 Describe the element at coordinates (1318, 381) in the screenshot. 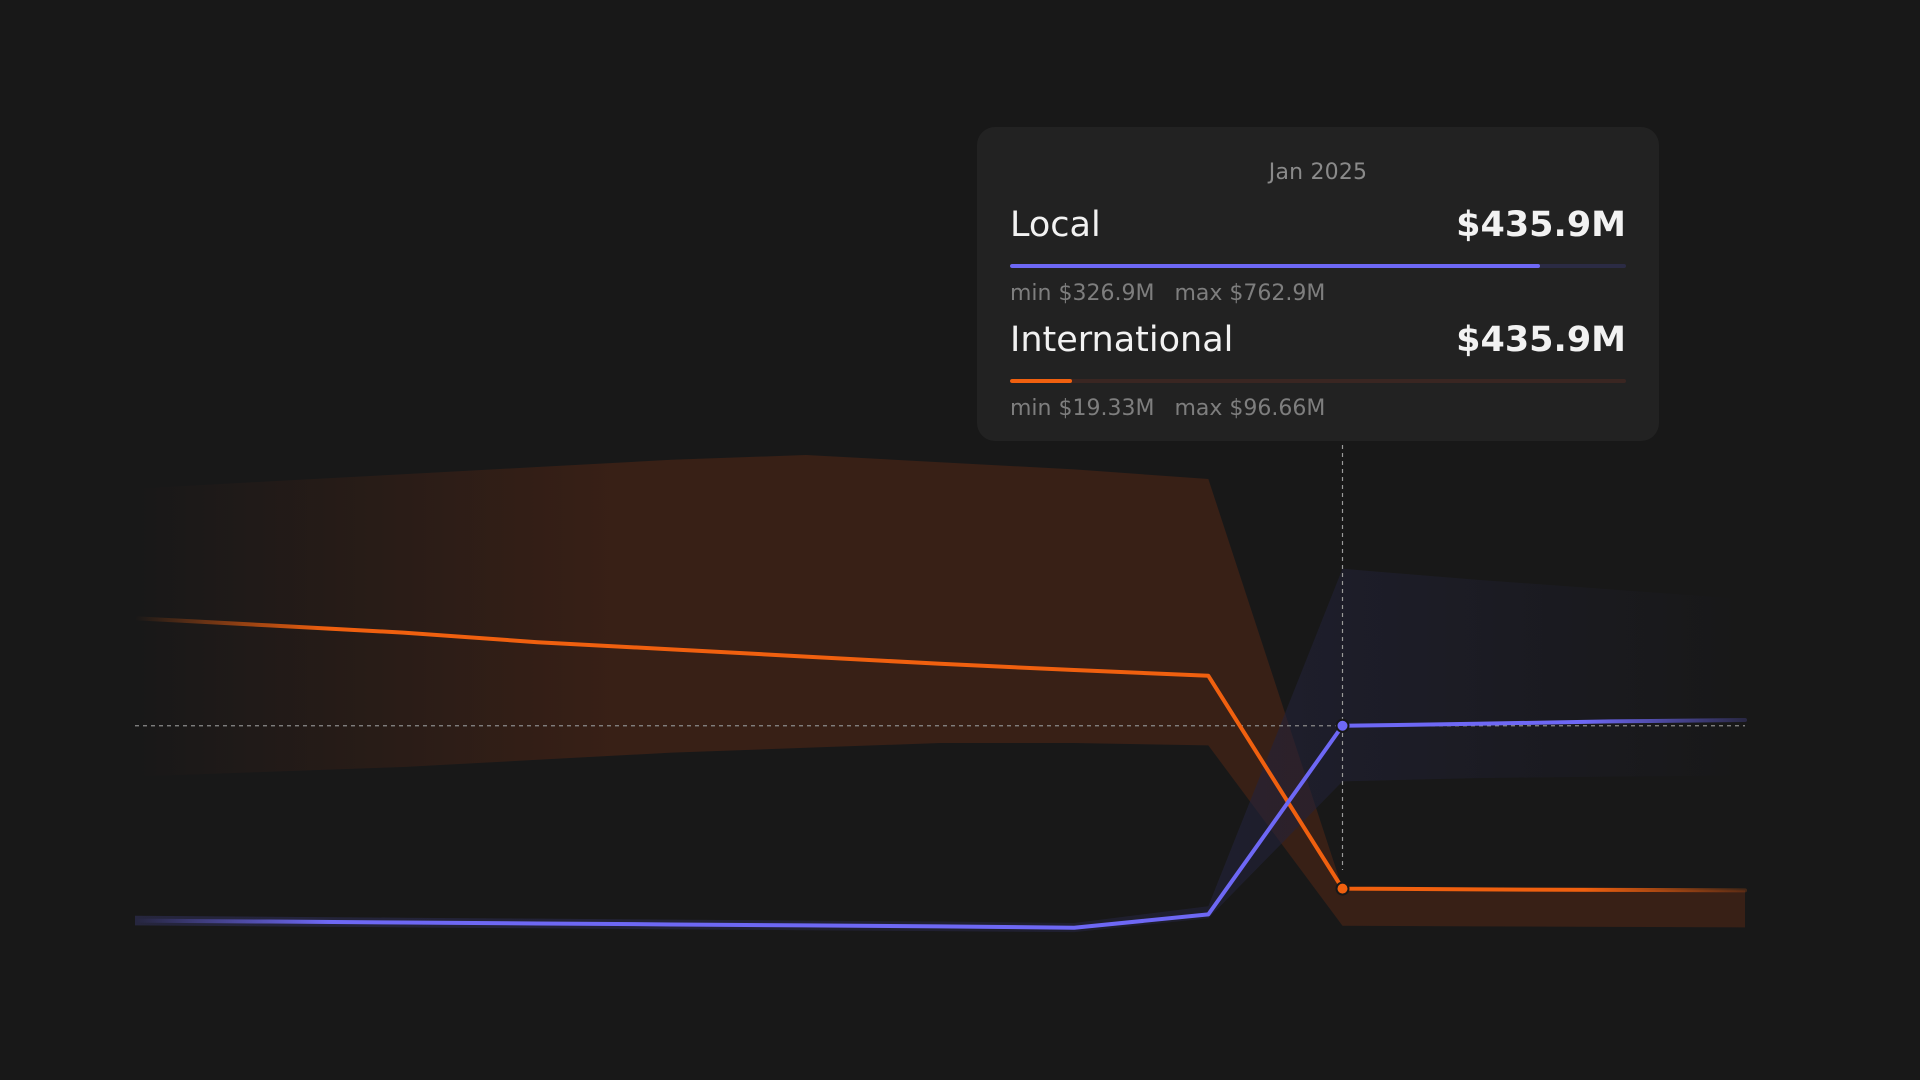

I see `tooltip-international-range-bar` at that location.